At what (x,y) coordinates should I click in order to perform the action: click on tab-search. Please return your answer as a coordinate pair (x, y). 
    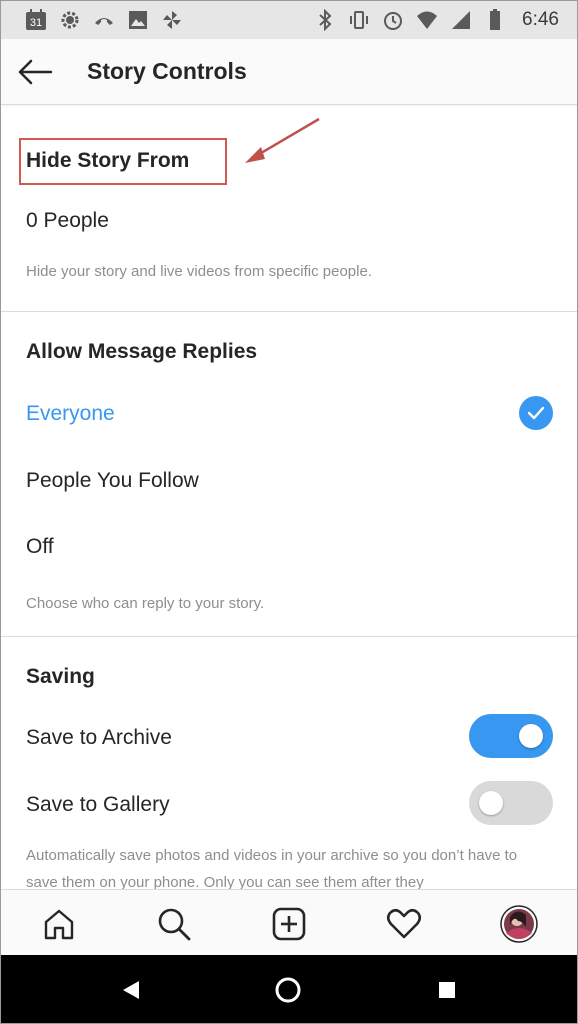
    Looking at the image, I should click on (174, 924).